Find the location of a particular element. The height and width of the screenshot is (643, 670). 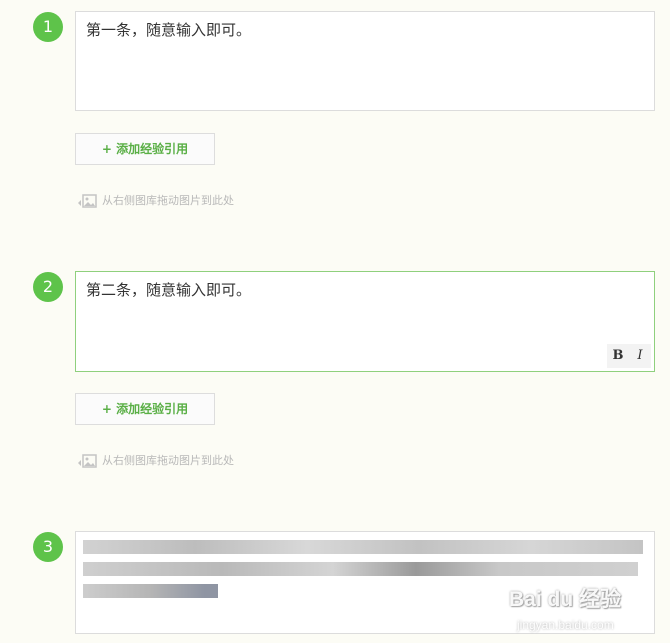

step-1-text: 第一条，随意输入即可。 is located at coordinates (168, 30).